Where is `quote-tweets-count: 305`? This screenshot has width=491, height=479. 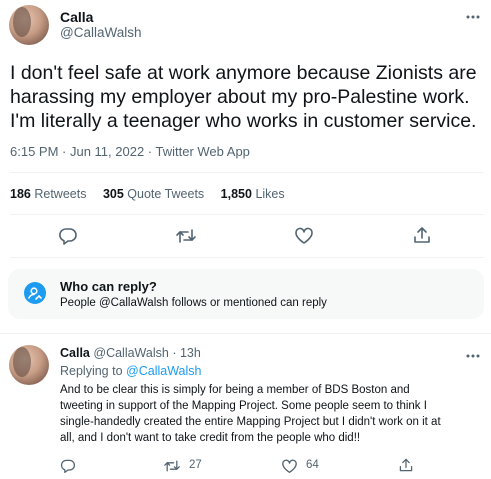
quote-tweets-count: 305 is located at coordinates (113, 194).